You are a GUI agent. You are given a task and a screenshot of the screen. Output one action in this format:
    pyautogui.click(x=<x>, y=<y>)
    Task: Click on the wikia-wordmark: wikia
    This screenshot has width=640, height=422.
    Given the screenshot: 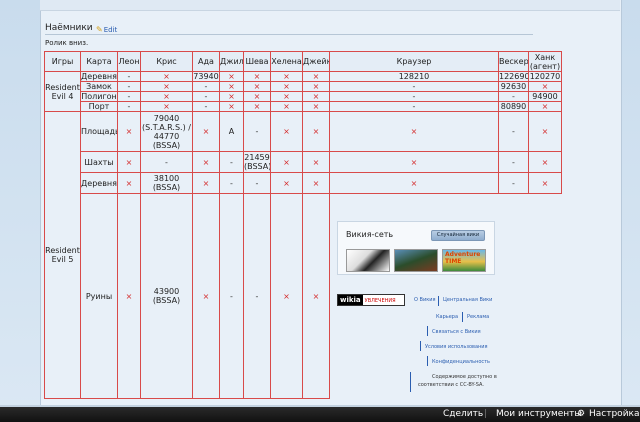 What is the action you would take?
    pyautogui.click(x=350, y=300)
    